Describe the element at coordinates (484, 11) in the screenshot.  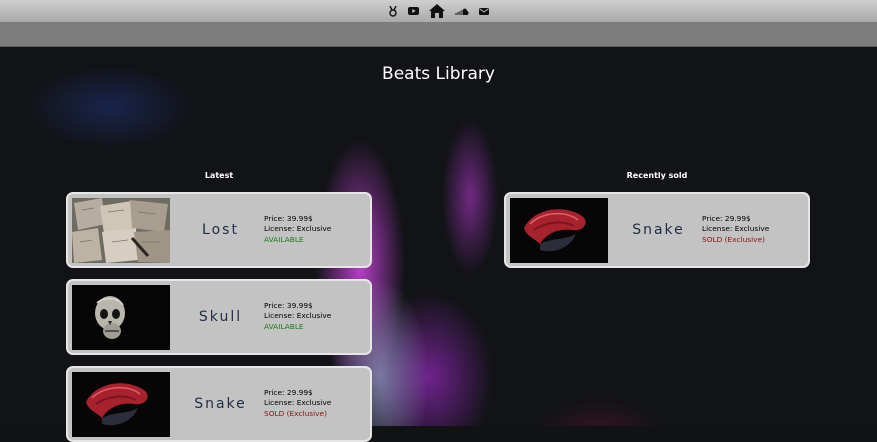
I see `mail-icon` at that location.